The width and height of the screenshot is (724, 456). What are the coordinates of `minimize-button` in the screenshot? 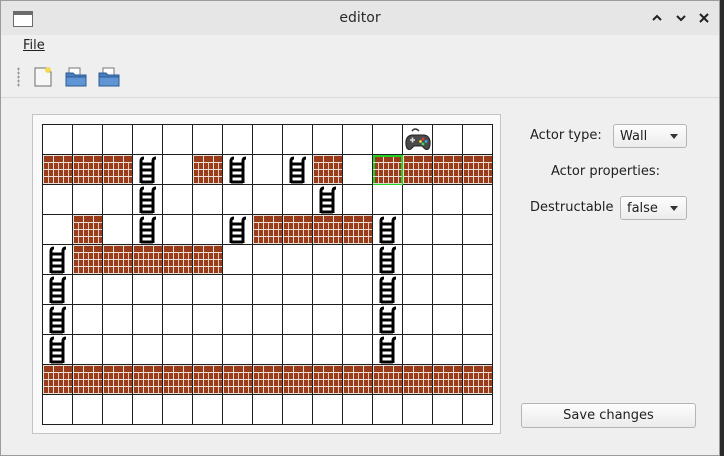 It's located at (681, 18).